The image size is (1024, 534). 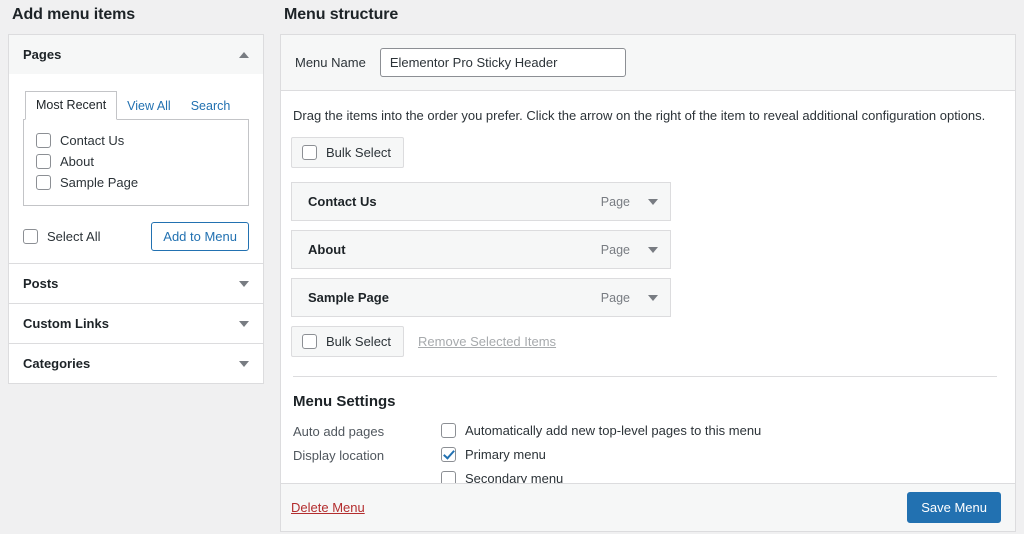 What do you see at coordinates (92, 140) in the screenshot?
I see `page-label-contact-us: Contact Us` at bounding box center [92, 140].